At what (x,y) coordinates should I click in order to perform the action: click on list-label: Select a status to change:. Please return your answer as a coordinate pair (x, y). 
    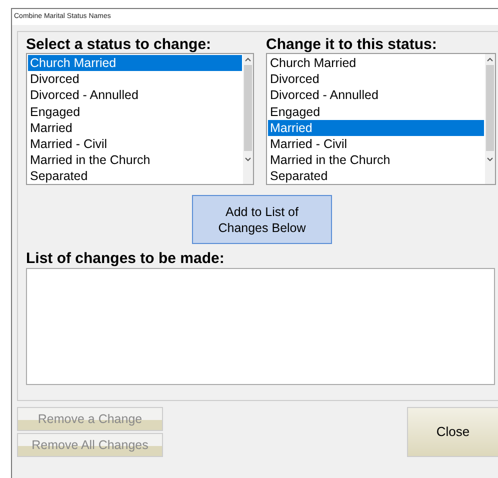
    Looking at the image, I should click on (119, 45).